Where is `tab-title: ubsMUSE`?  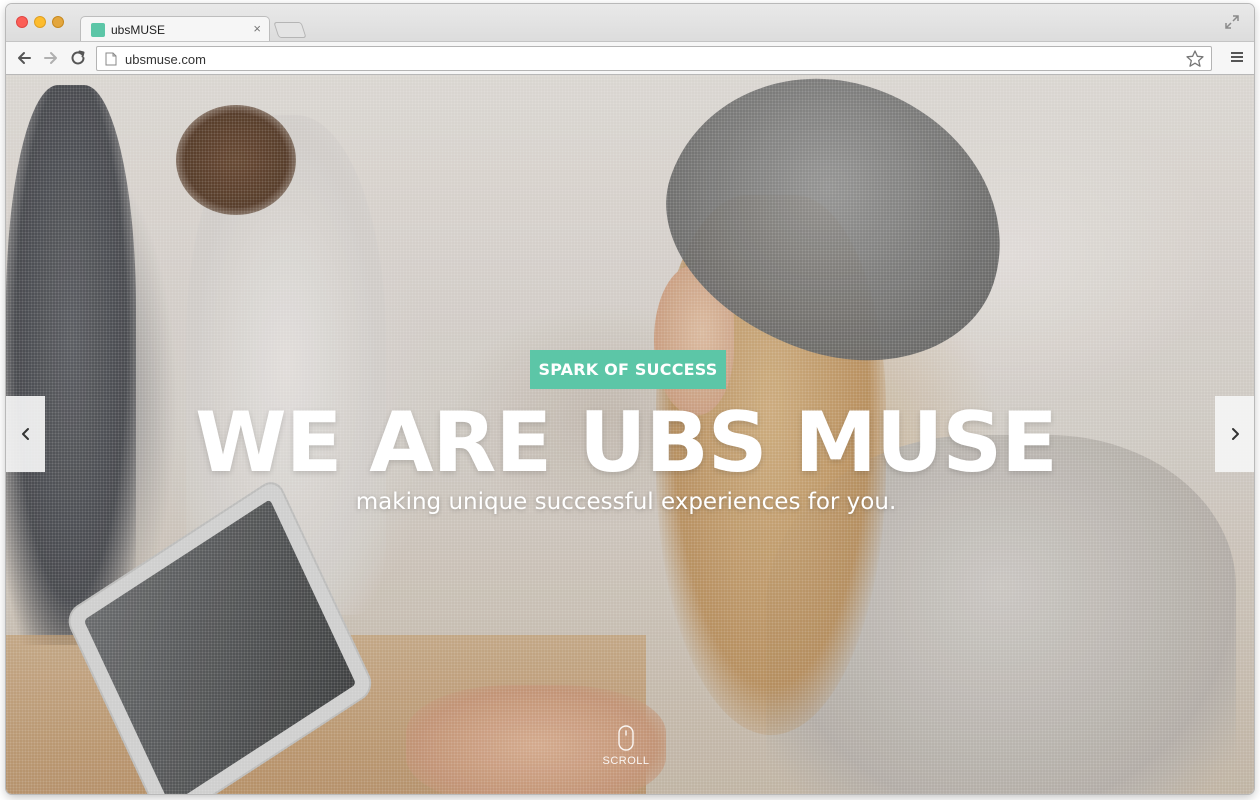
tab-title: ubsMUSE is located at coordinates (138, 30).